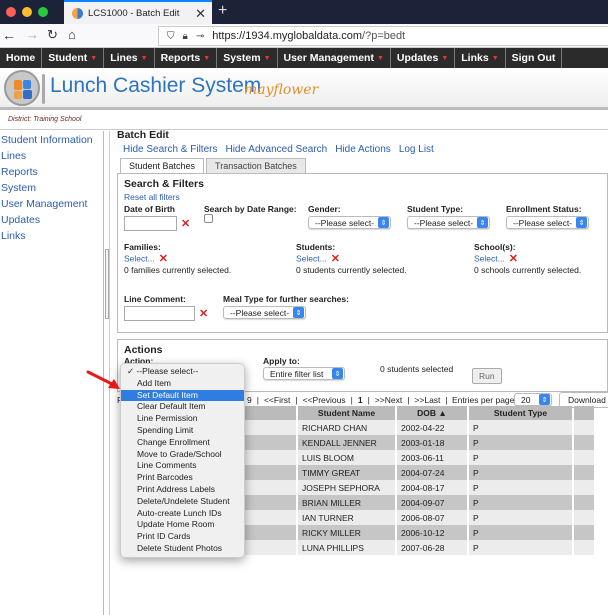 Image resolution: width=608 pixels, height=615 pixels. Describe the element at coordinates (51, 140) in the screenshot. I see `sidebar-item-student-information: Student Information` at that location.